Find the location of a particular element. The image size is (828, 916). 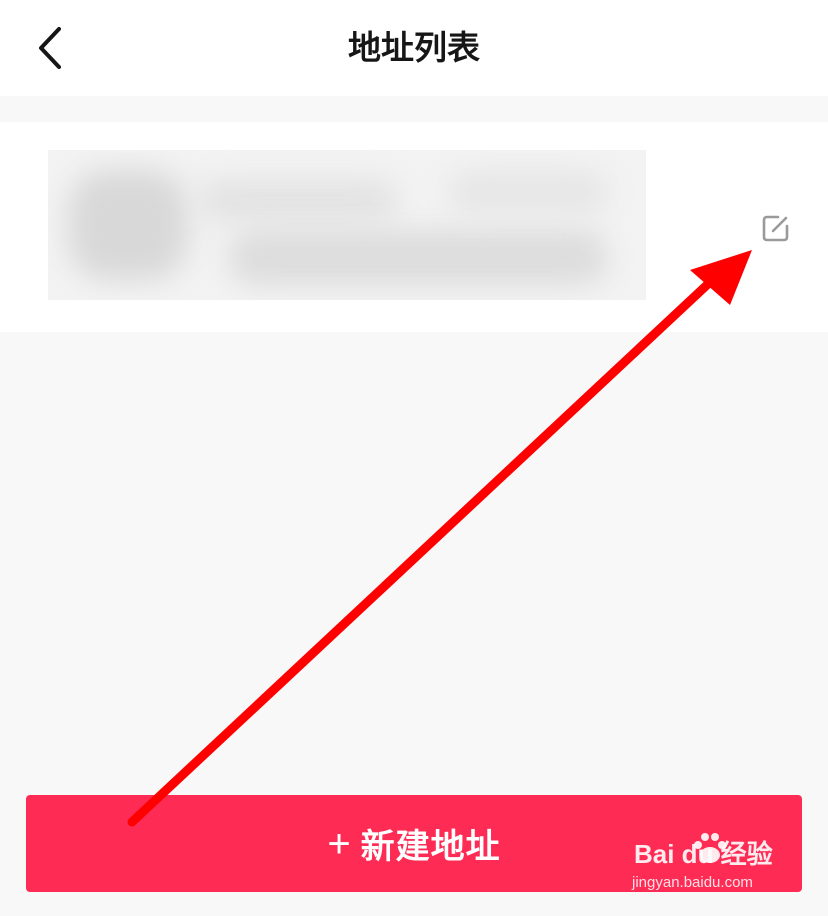

page-title: 地址列表 is located at coordinates (414, 47).